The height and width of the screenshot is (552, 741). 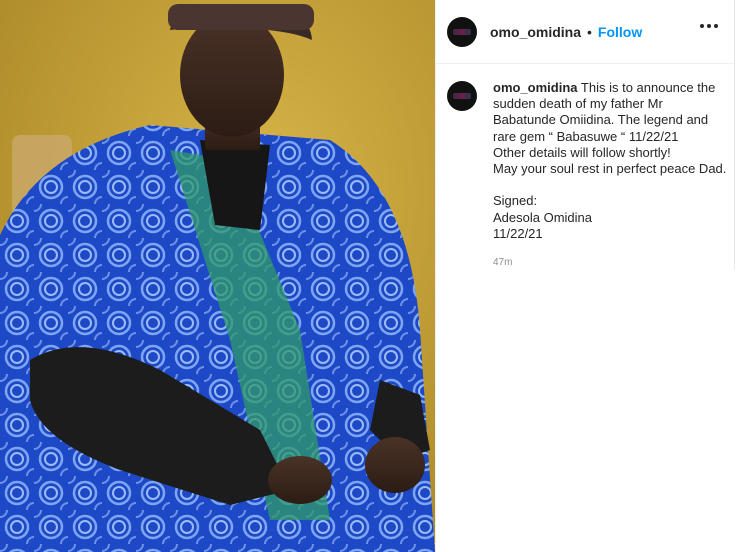 I want to click on profile-avatar, so click(x=462, y=31).